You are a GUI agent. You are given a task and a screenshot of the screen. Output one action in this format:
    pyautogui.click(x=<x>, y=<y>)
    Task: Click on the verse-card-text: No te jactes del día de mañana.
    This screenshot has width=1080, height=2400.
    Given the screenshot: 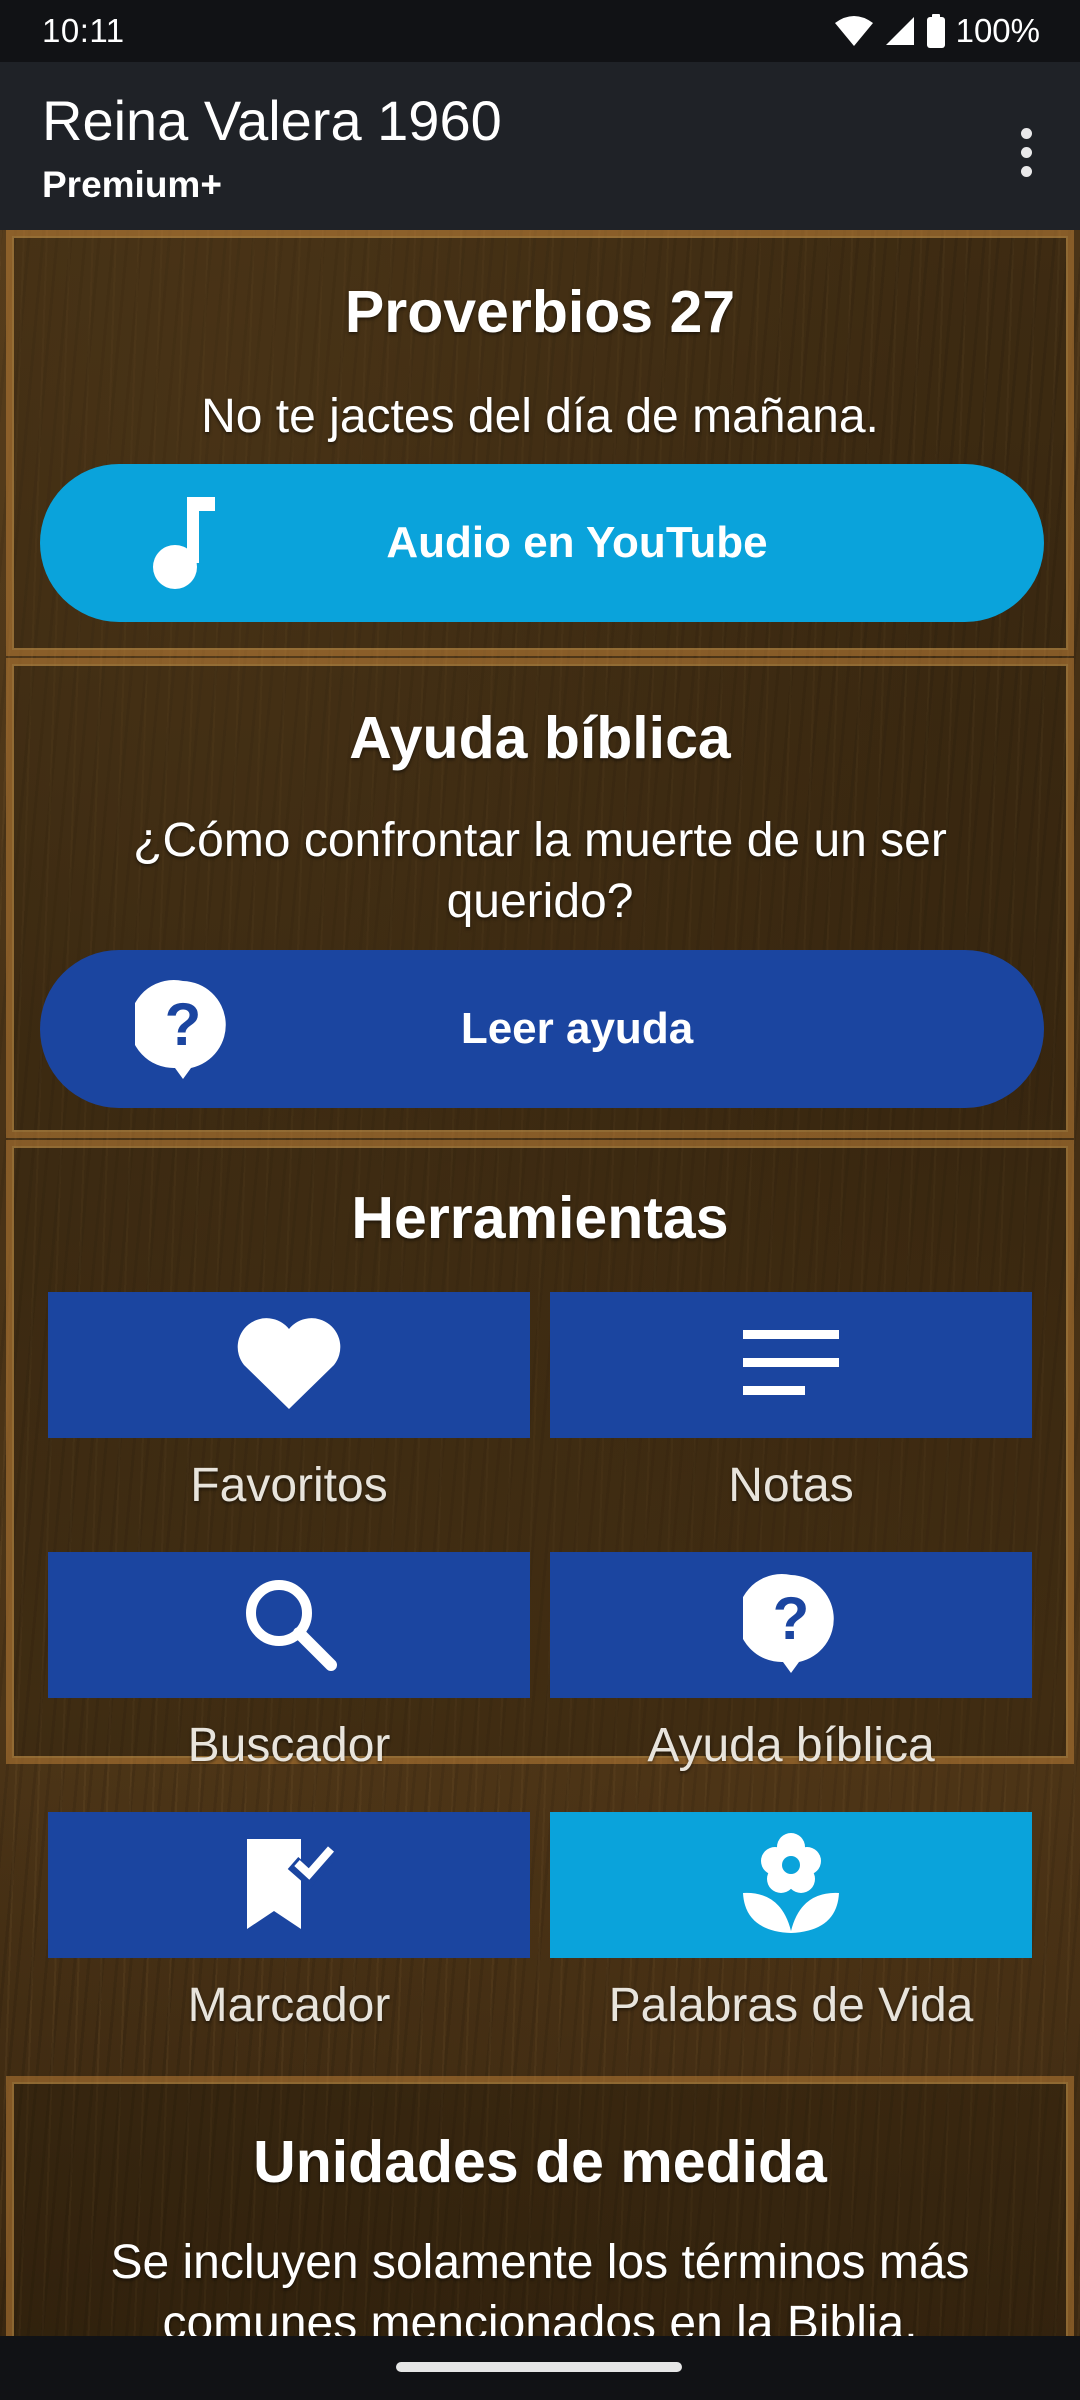 What is the action you would take?
    pyautogui.click(x=540, y=416)
    